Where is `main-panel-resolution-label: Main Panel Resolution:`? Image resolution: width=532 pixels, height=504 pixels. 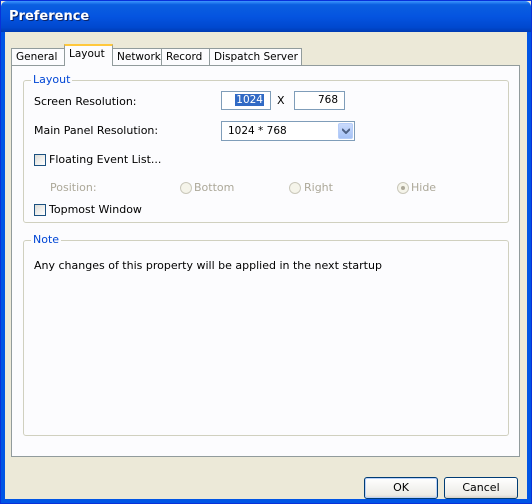 main-panel-resolution-label: Main Panel Resolution: is located at coordinates (96, 130).